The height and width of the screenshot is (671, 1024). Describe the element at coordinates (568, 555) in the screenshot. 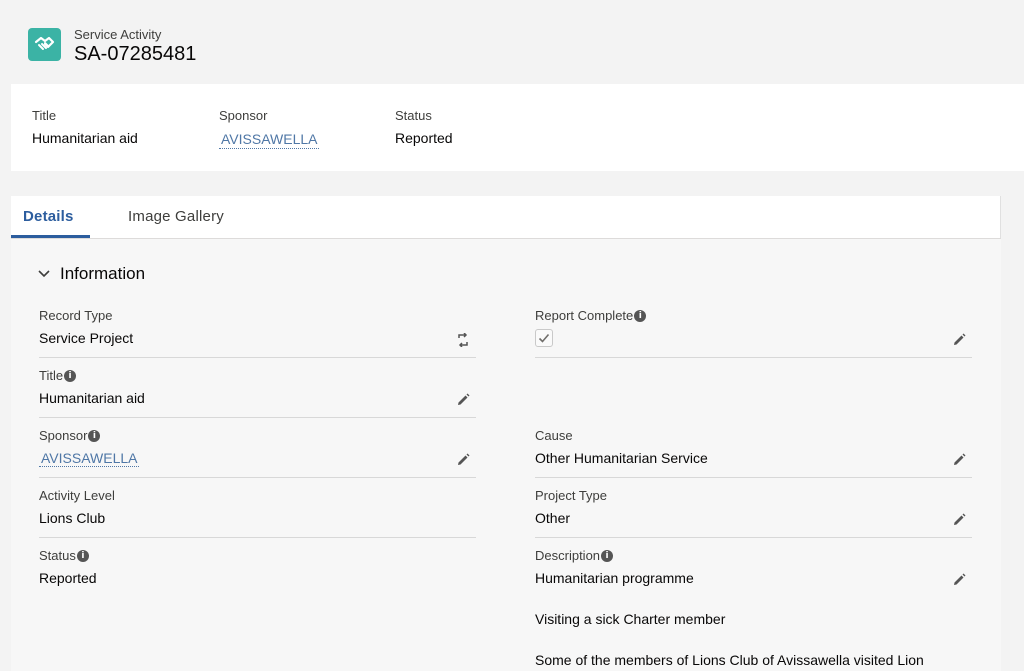

I see `description-label-text: Description` at that location.